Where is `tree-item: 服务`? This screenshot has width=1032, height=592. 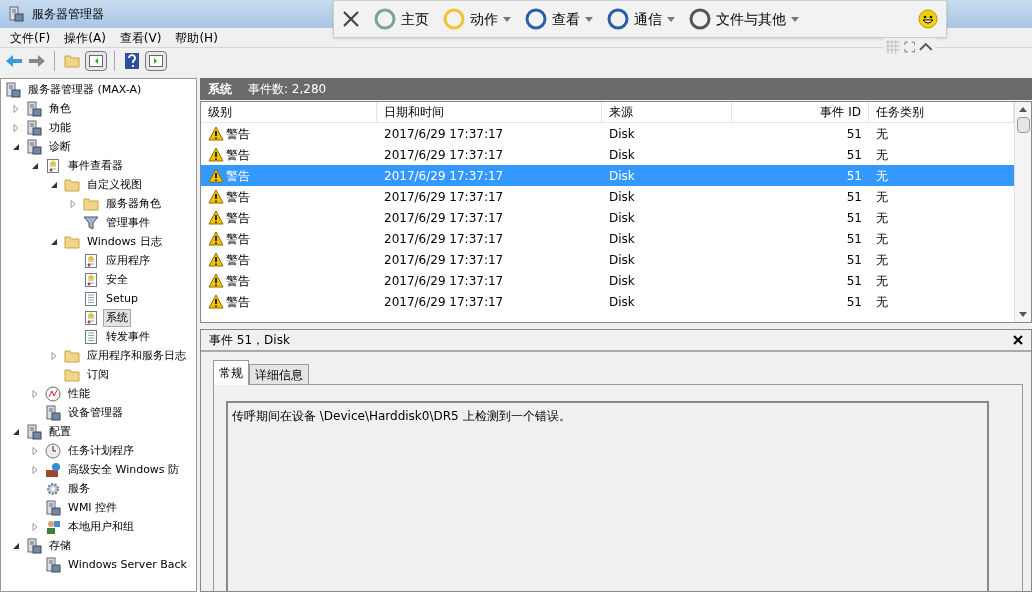 tree-item: 服务 is located at coordinates (79, 488).